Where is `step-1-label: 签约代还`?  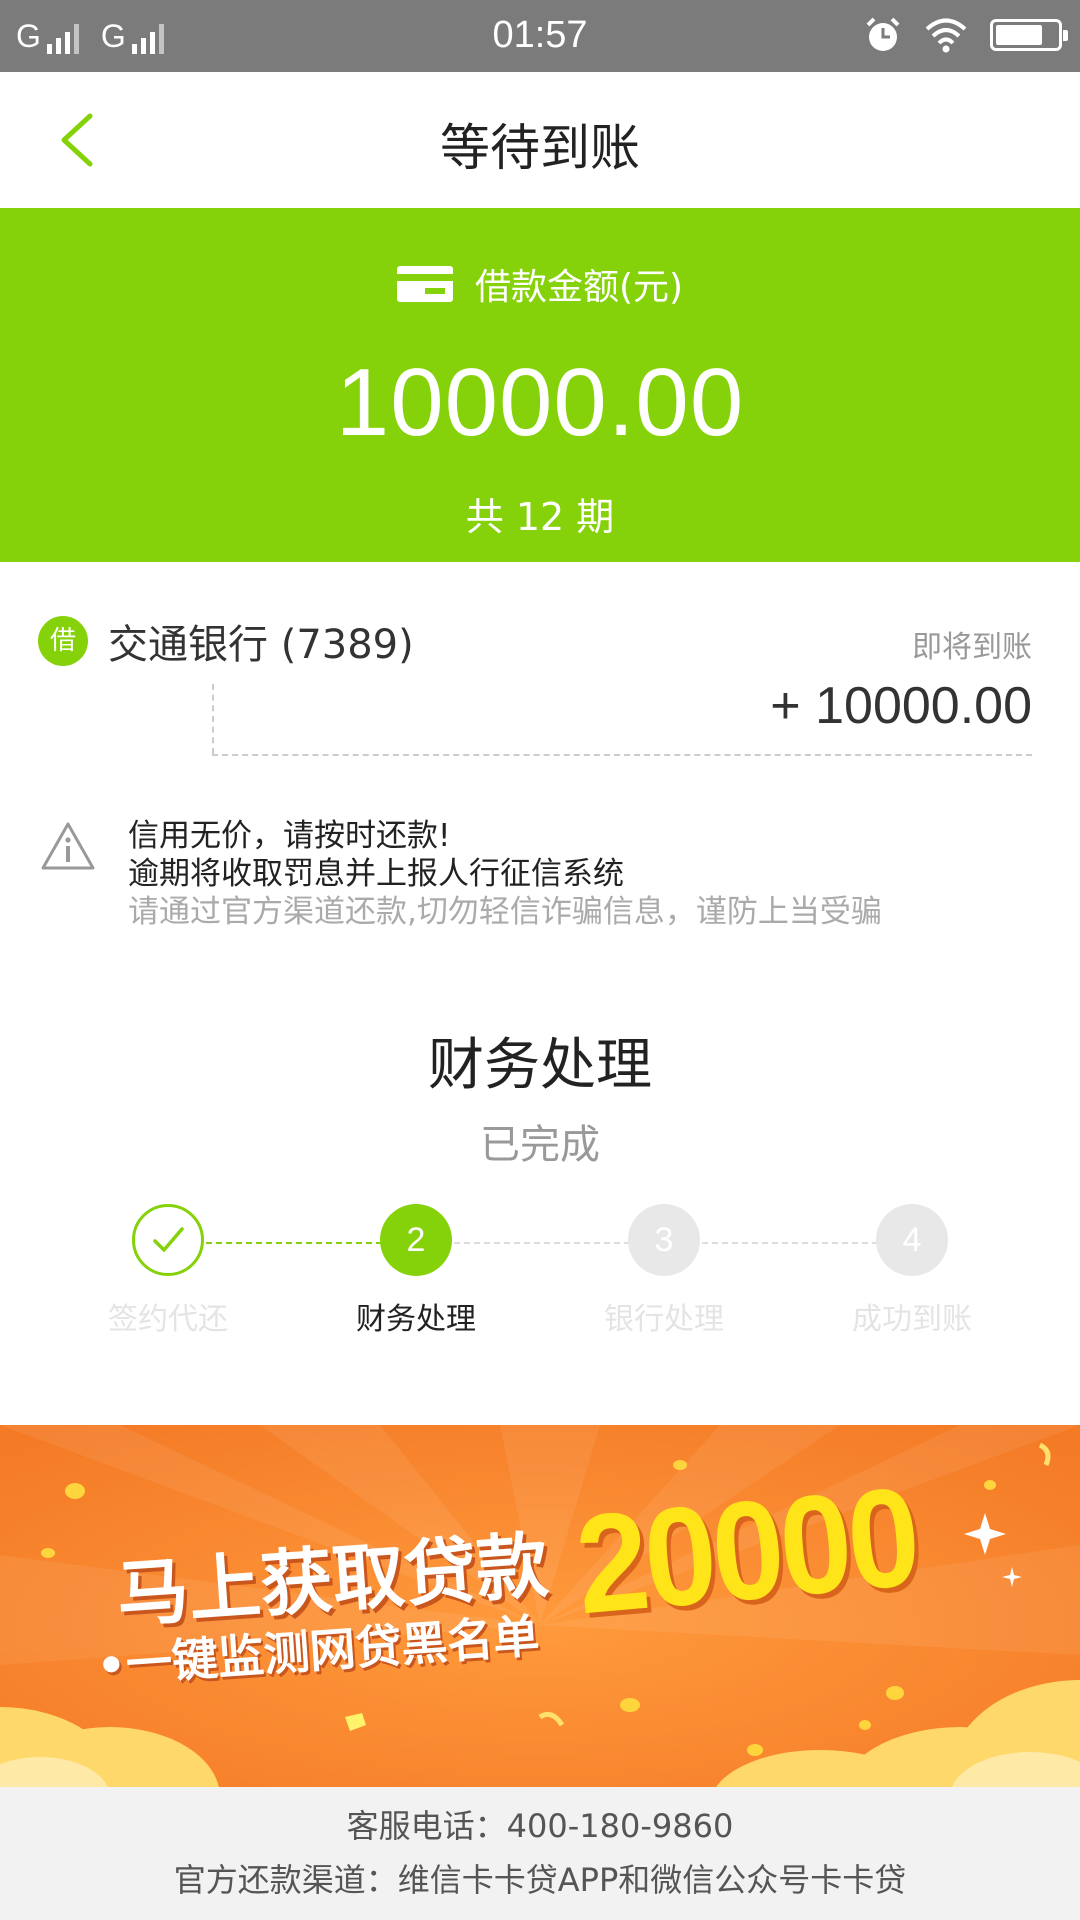
step-1-label: 签约代还 is located at coordinates (168, 1319).